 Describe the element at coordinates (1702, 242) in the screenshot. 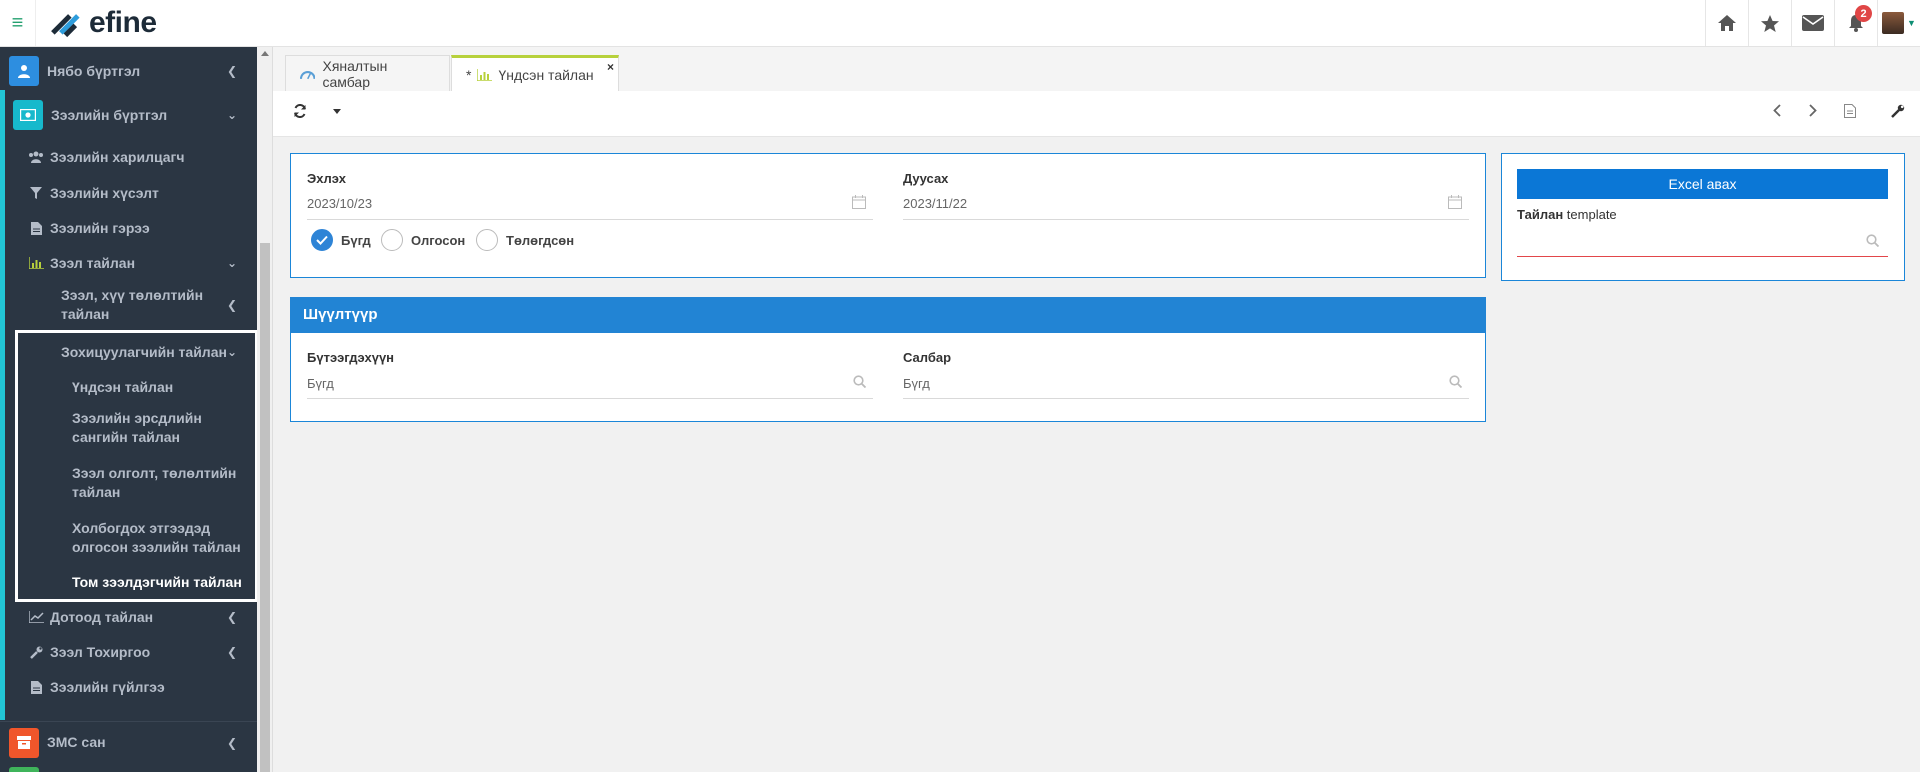

I see `report-template-input` at that location.